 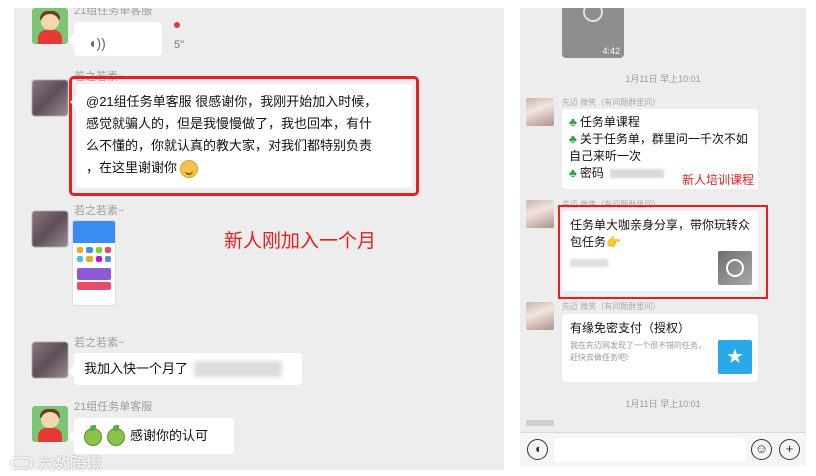 What do you see at coordinates (94, 263) in the screenshot?
I see `screenshot-image` at bounding box center [94, 263].